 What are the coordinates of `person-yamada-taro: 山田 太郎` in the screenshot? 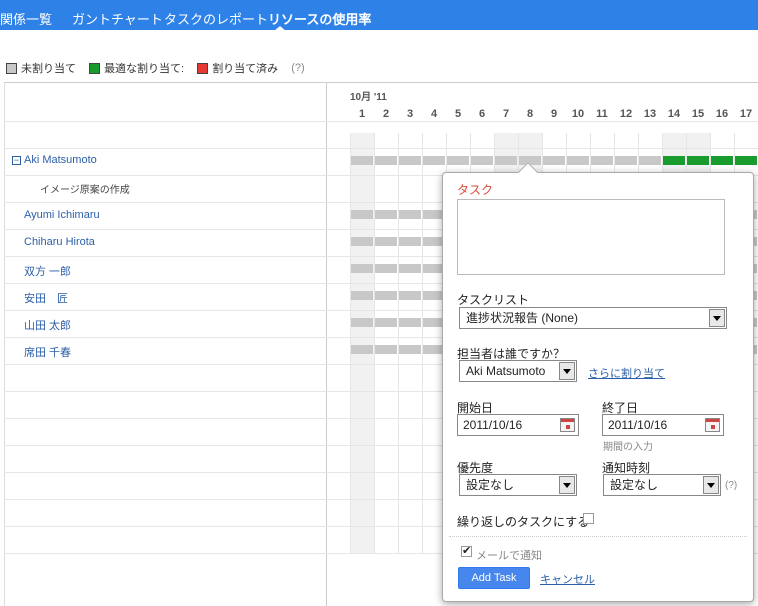 It's located at (47, 325).